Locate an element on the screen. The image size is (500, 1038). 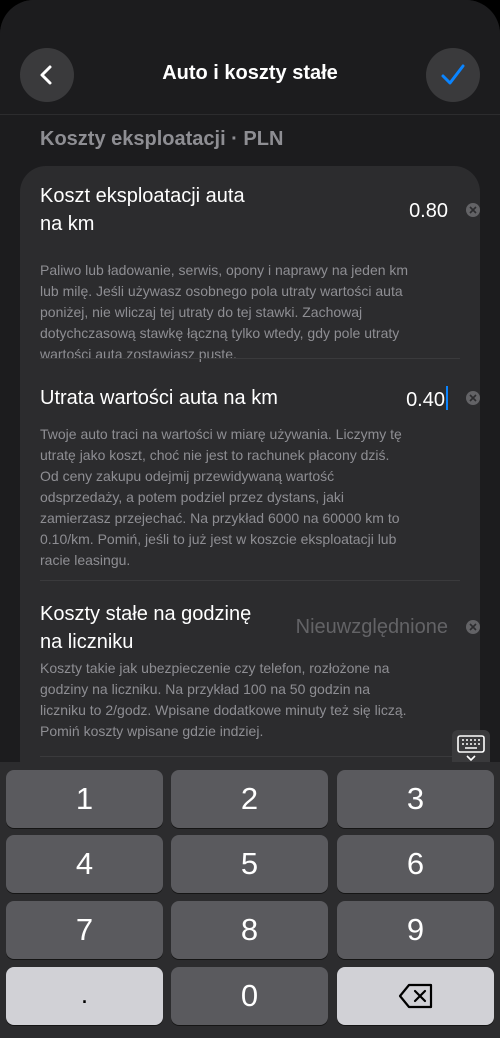
key-4: 4 is located at coordinates (84, 864).